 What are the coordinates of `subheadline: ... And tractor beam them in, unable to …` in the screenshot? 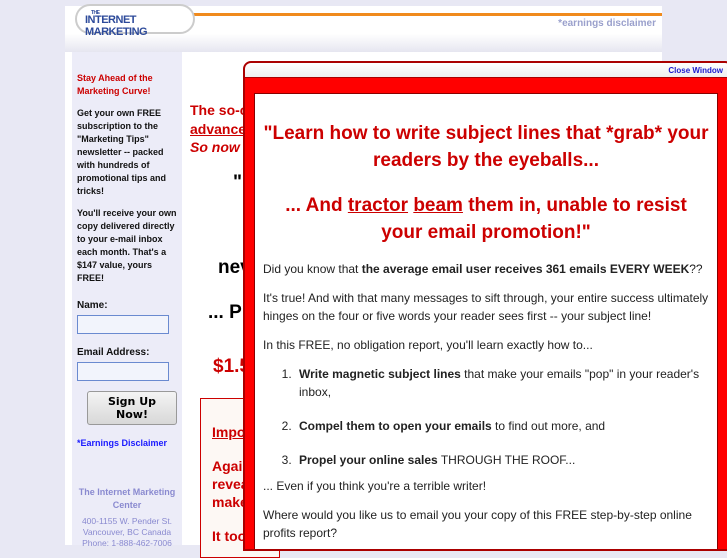 It's located at (486, 219).